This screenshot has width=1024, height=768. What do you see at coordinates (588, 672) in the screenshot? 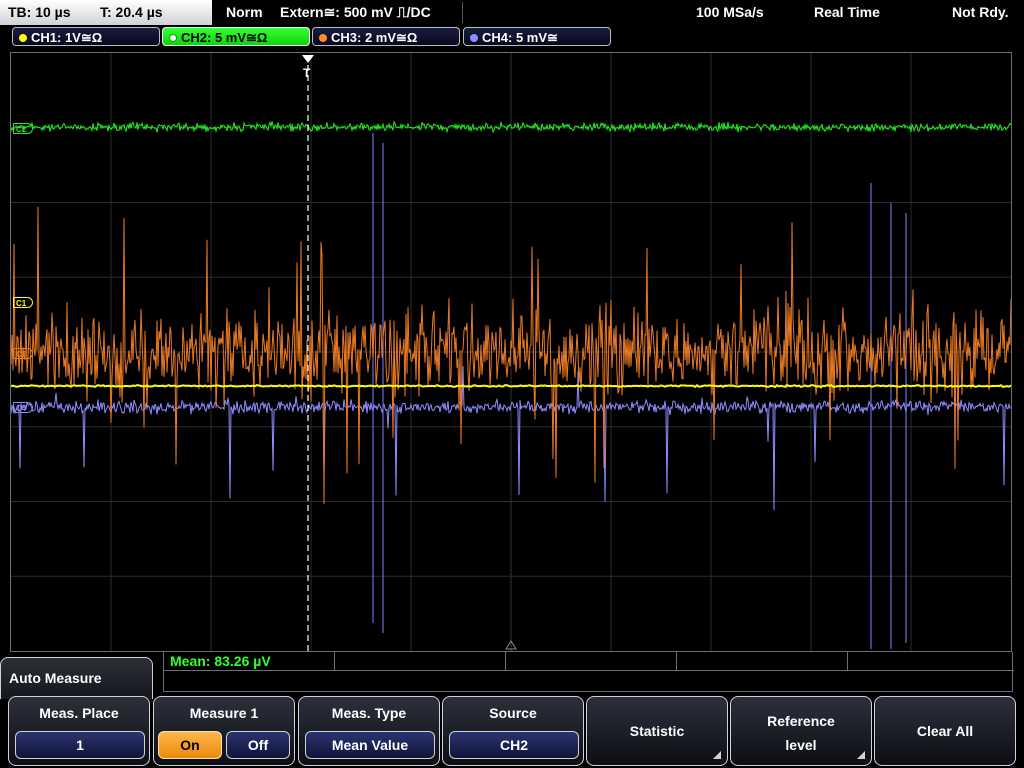
I see `measurement-results: Mean: 83.26 µV` at bounding box center [588, 672].